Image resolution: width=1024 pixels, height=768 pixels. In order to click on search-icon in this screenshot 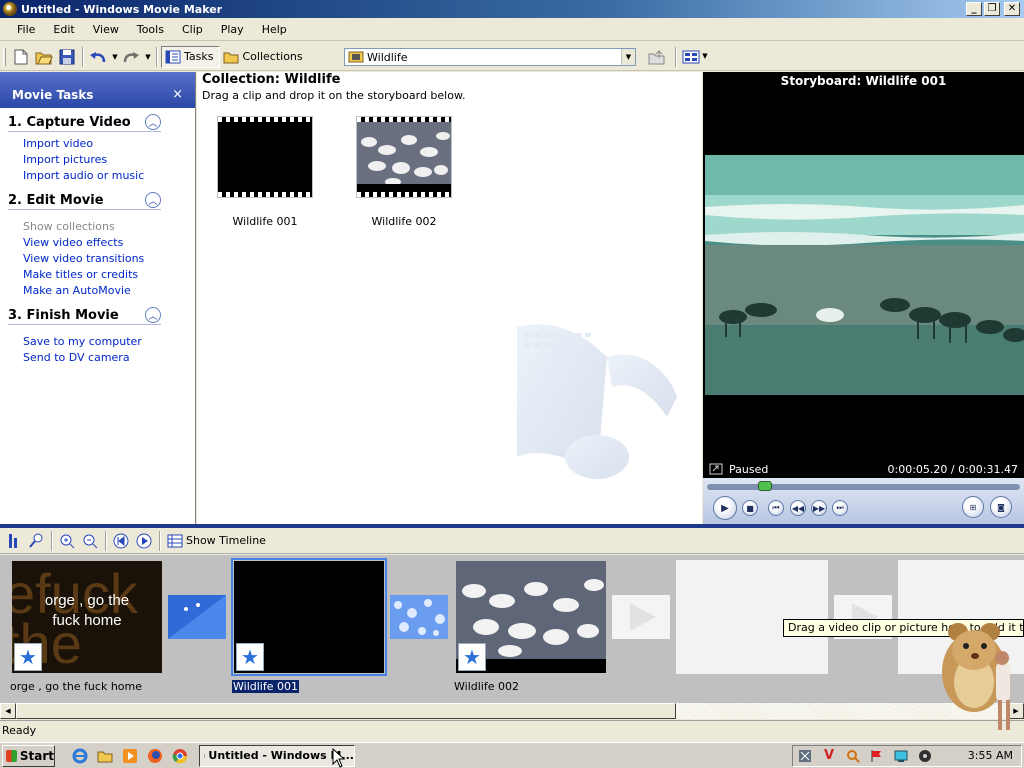, I will do `click(853, 756)`.